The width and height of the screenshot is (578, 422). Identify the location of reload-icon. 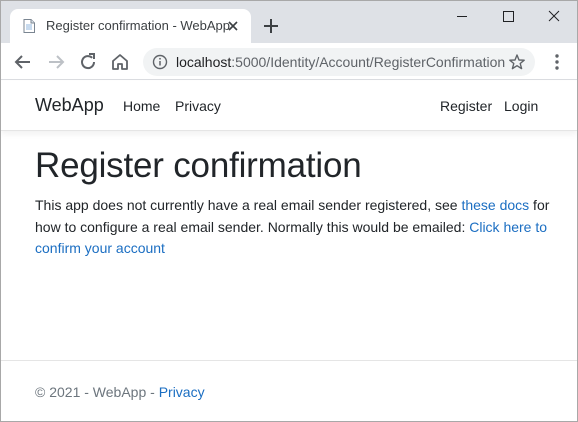
(88, 62).